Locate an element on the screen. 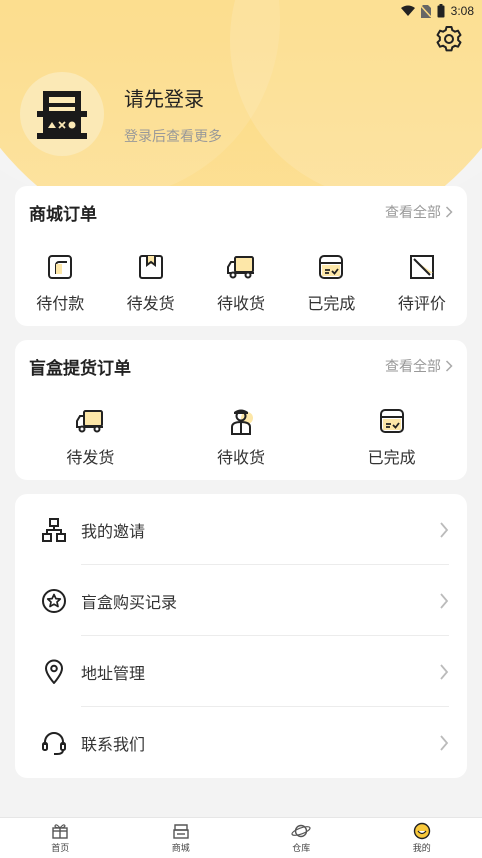 The image size is (482, 858). tab-label: 商城 is located at coordinates (180, 849).